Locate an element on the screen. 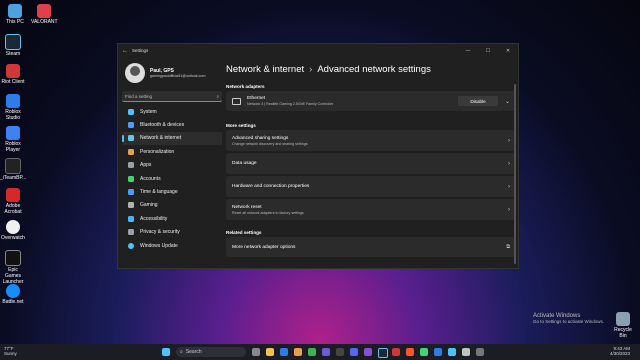 Image resolution: width=640 pixels, height=360 pixels. desktop-icon-riot-client: Riot Client is located at coordinates (13, 74).